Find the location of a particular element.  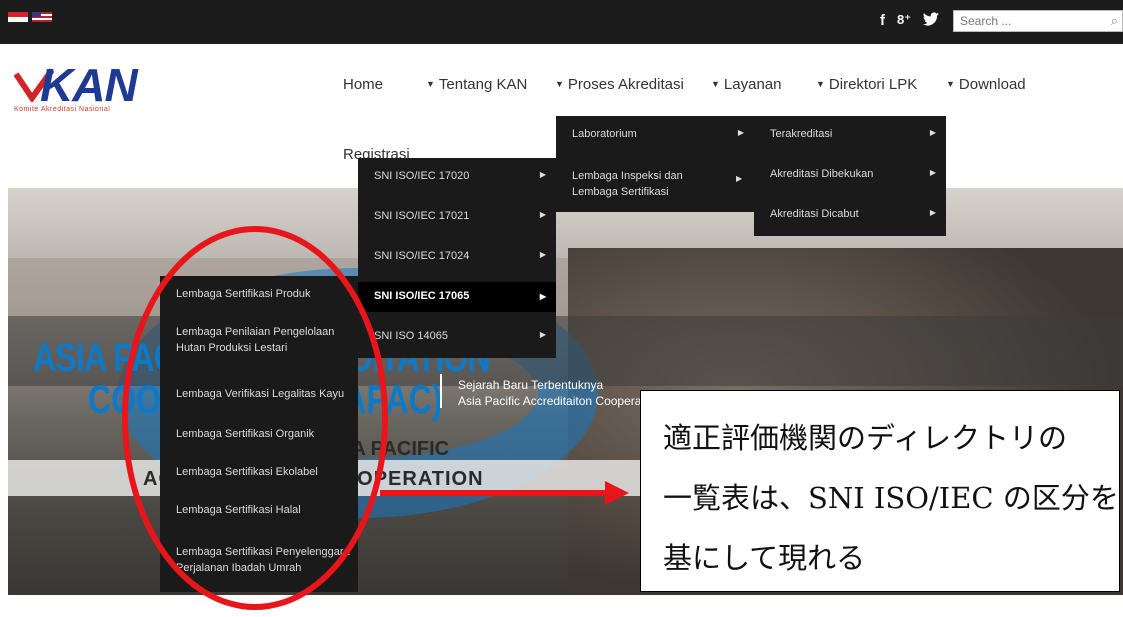

menu-item-sni-17020: SNI ISO/IEC 17020 ▶ is located at coordinates (457, 176).